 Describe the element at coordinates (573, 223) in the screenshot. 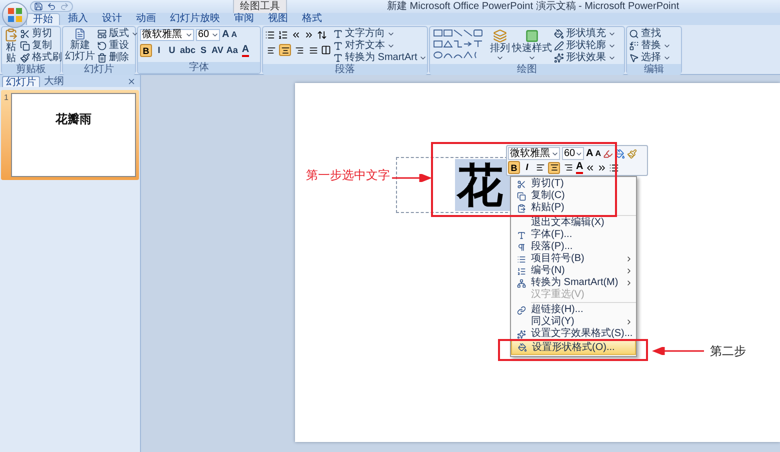

I see `menu-item: 退出文本编辑(X)` at that location.